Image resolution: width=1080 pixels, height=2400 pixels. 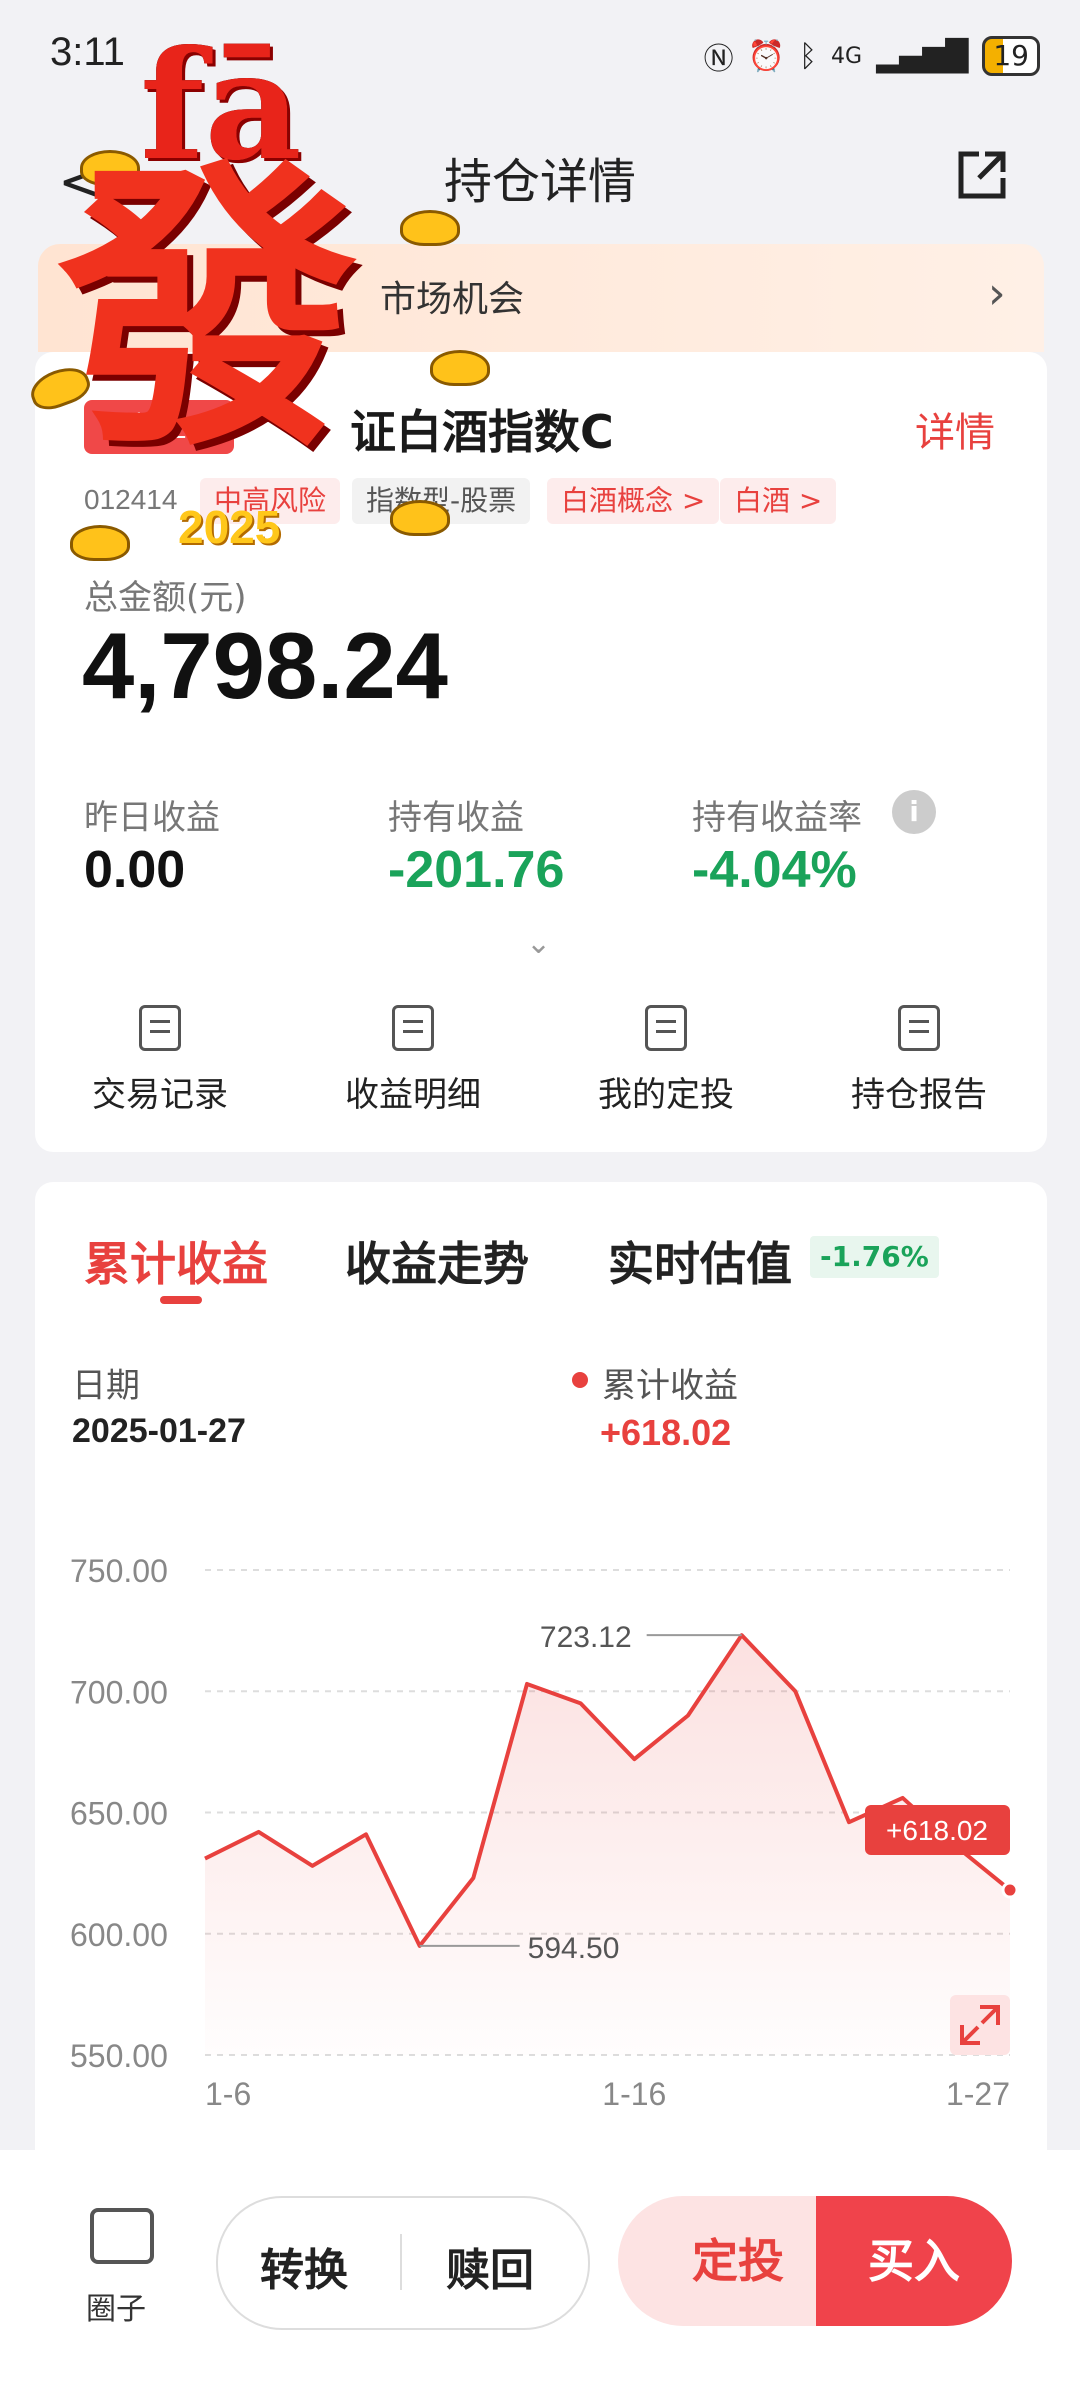 I want to click on legend-value: +618.02, so click(x=666, y=1432).